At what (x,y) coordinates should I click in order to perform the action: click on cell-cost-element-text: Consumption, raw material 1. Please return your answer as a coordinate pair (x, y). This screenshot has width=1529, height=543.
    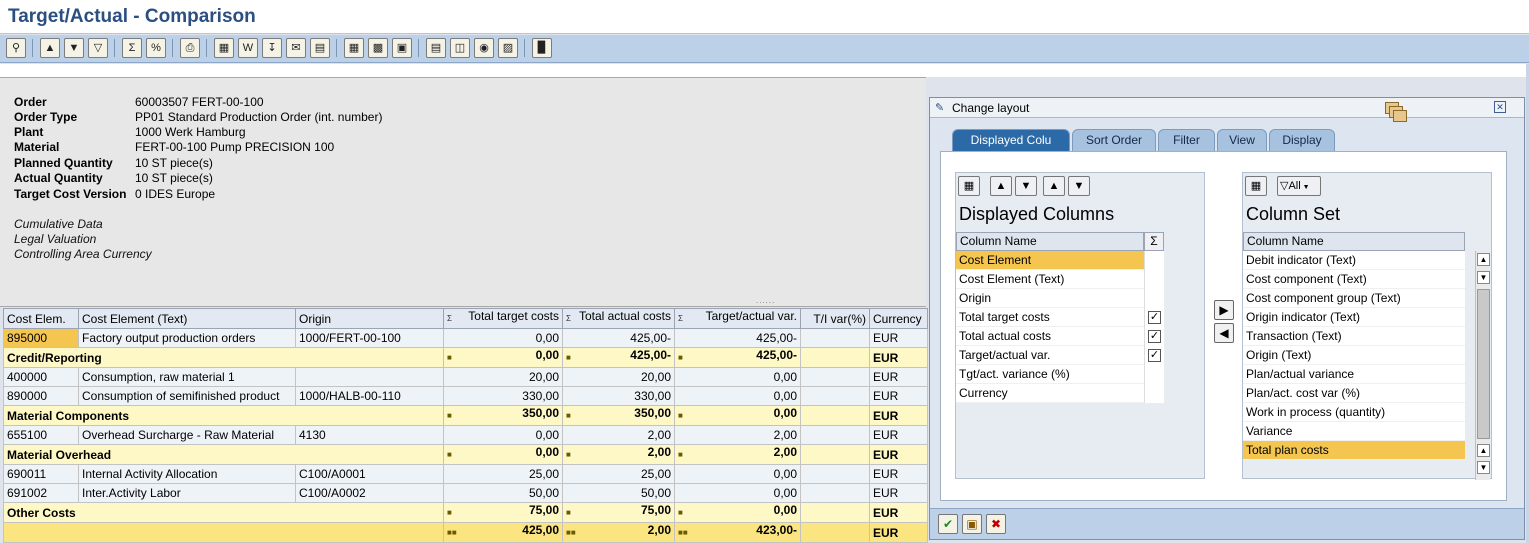
    Looking at the image, I should click on (187, 377).